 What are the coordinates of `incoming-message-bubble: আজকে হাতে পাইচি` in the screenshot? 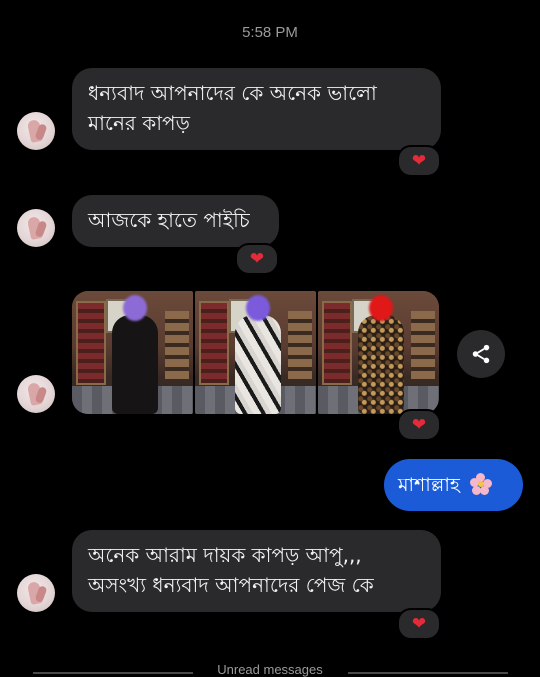 It's located at (175, 221).